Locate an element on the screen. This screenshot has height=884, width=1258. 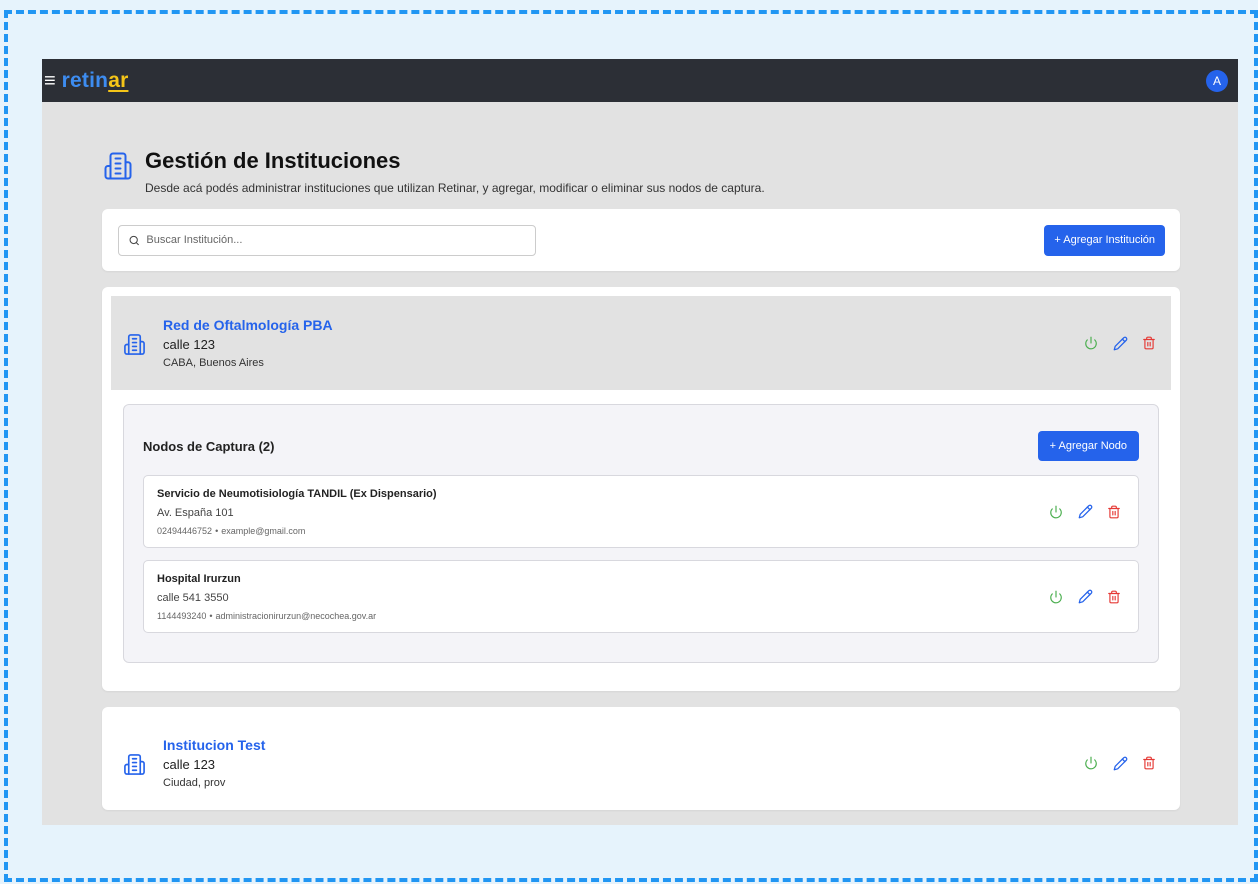
node-phone: 1144493240 is located at coordinates (182, 615).